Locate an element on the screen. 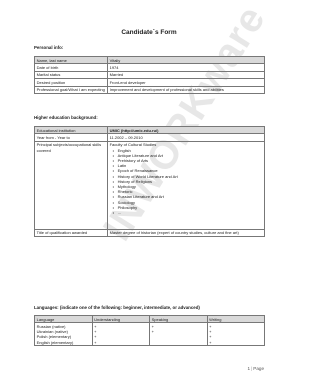 This screenshot has width=320, height=386. personal-info-heading: Personal info: is located at coordinates (49, 47).